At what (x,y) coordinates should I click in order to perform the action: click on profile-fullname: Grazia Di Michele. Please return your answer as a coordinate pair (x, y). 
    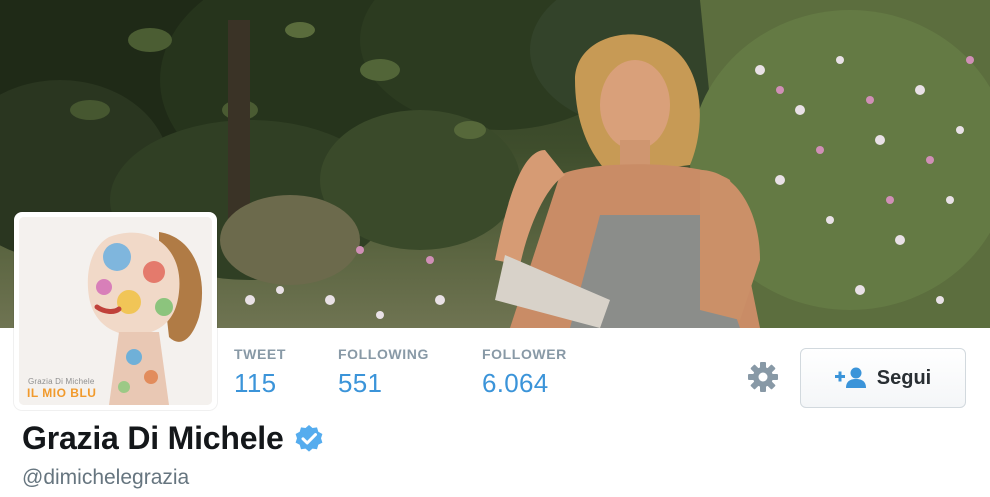
    Looking at the image, I should click on (153, 438).